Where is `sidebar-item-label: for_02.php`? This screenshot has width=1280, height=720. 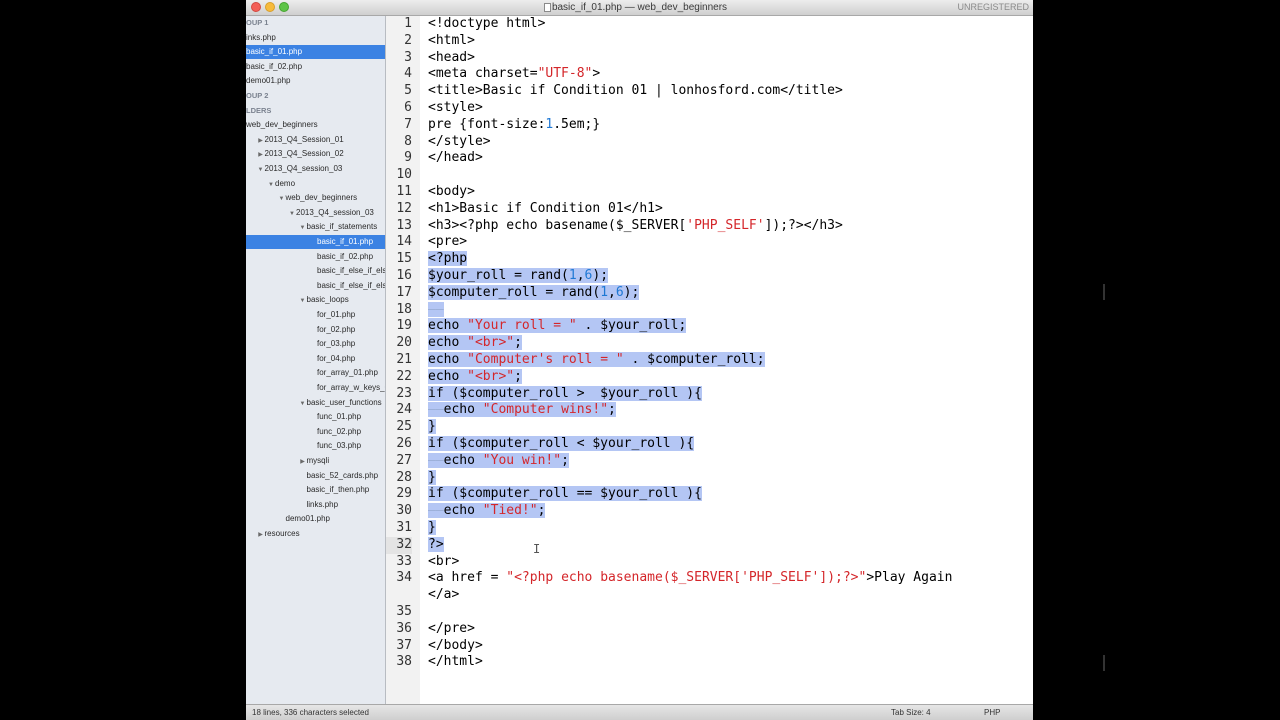
sidebar-item-label: for_02.php is located at coordinates (336, 329).